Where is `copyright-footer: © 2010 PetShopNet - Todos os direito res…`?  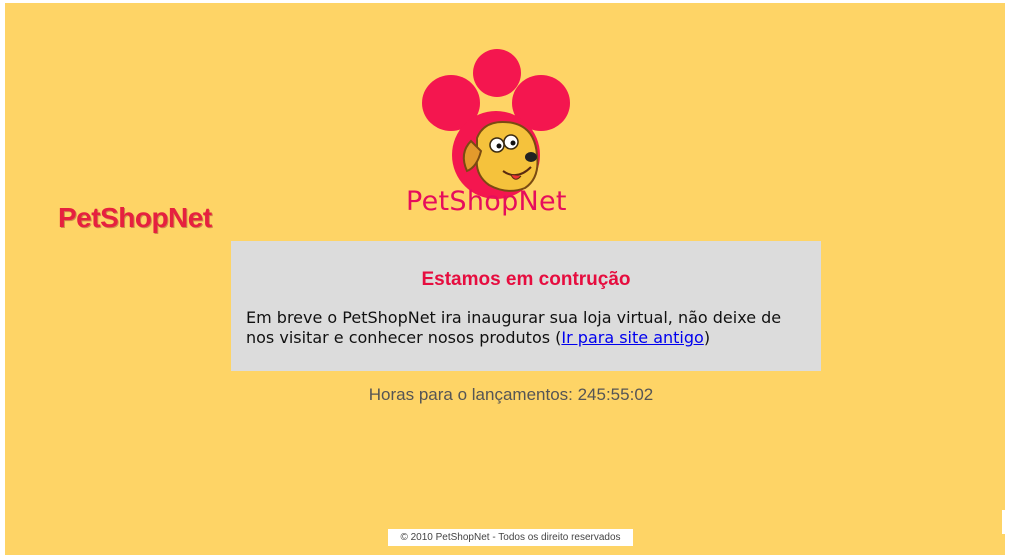 copyright-footer: © 2010 PetShopNet - Todos os direito res… is located at coordinates (510, 537).